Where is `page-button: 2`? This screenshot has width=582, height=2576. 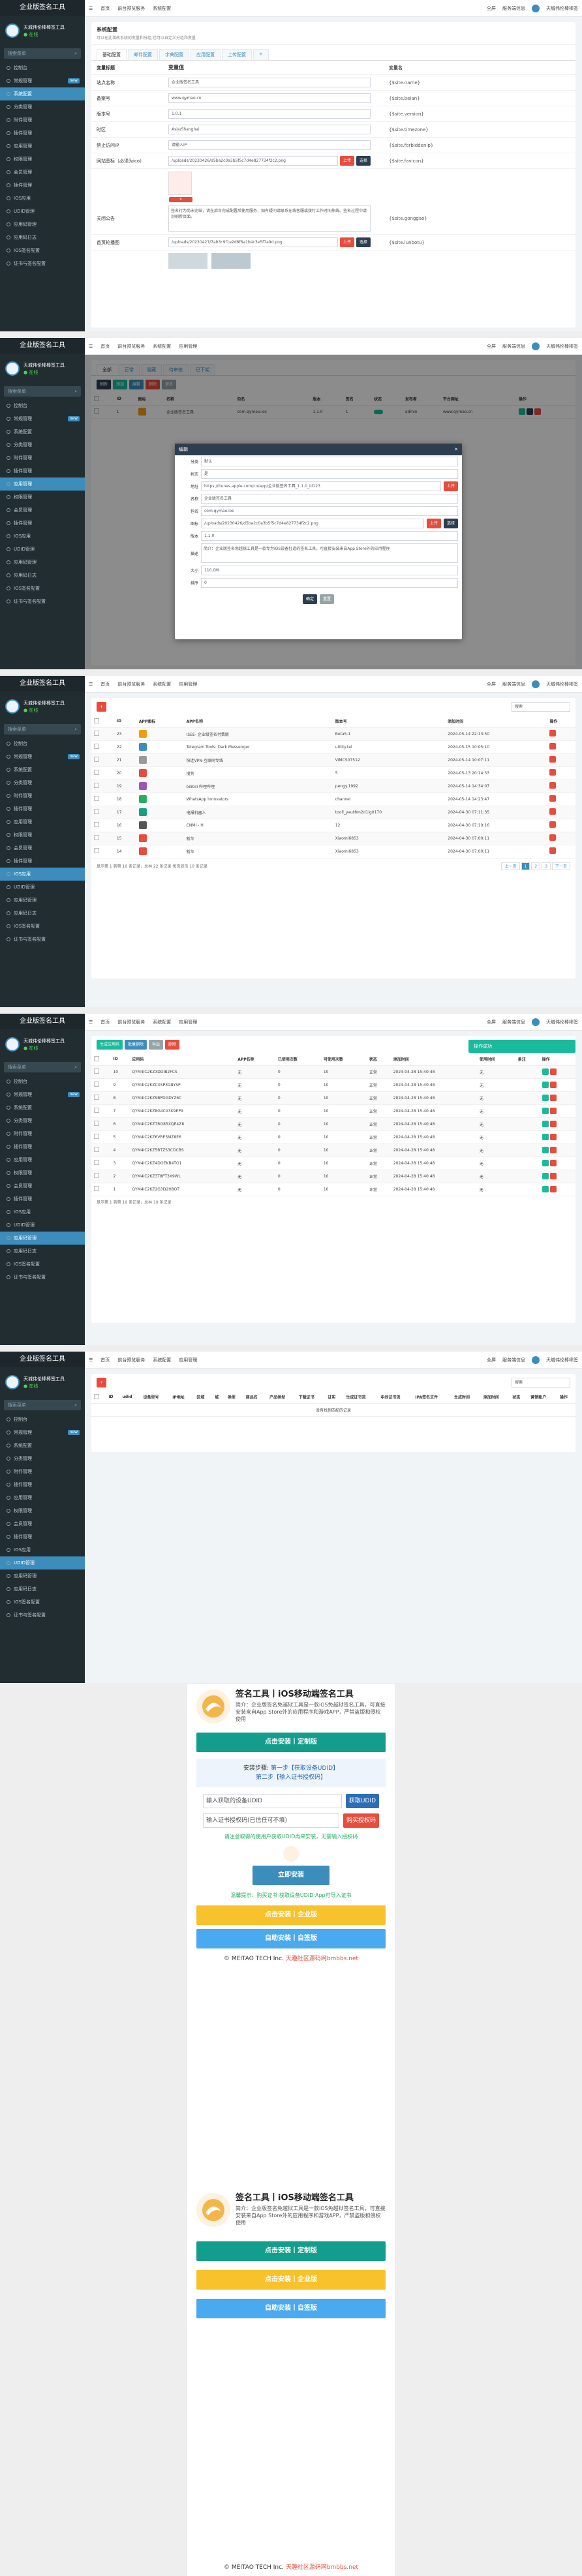 page-button: 2 is located at coordinates (536, 866).